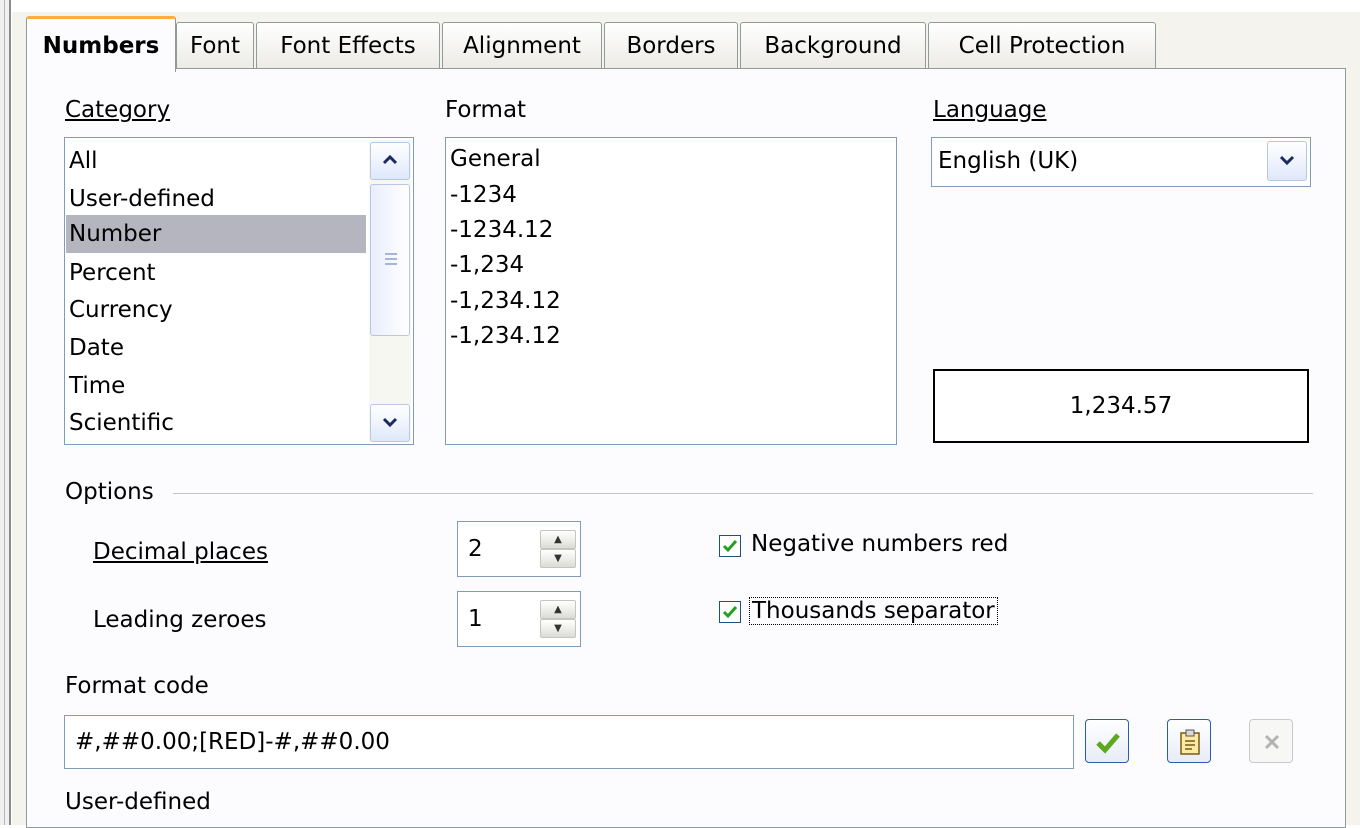  I want to click on delete-x-icon, so click(1272, 742).